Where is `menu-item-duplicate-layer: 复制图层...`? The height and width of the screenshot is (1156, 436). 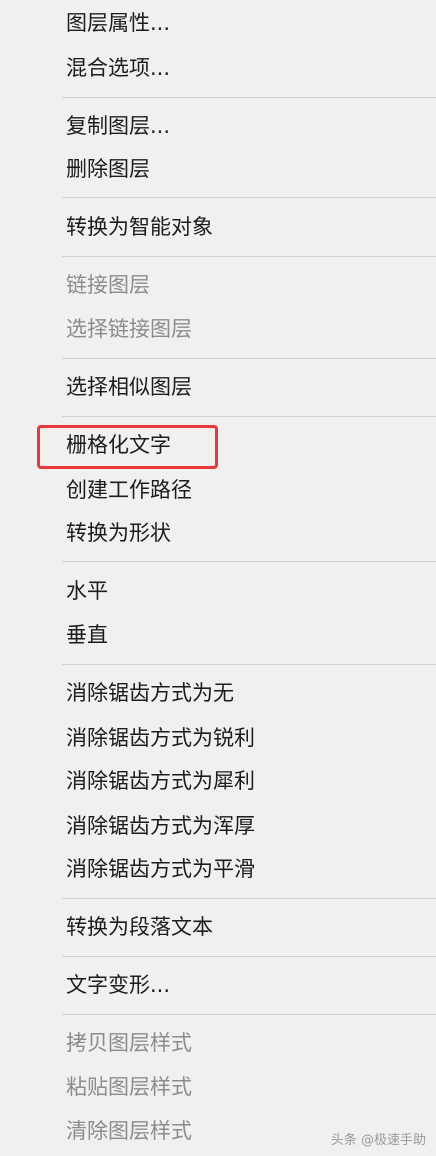
menu-item-duplicate-layer: 复制图层... is located at coordinates (118, 126).